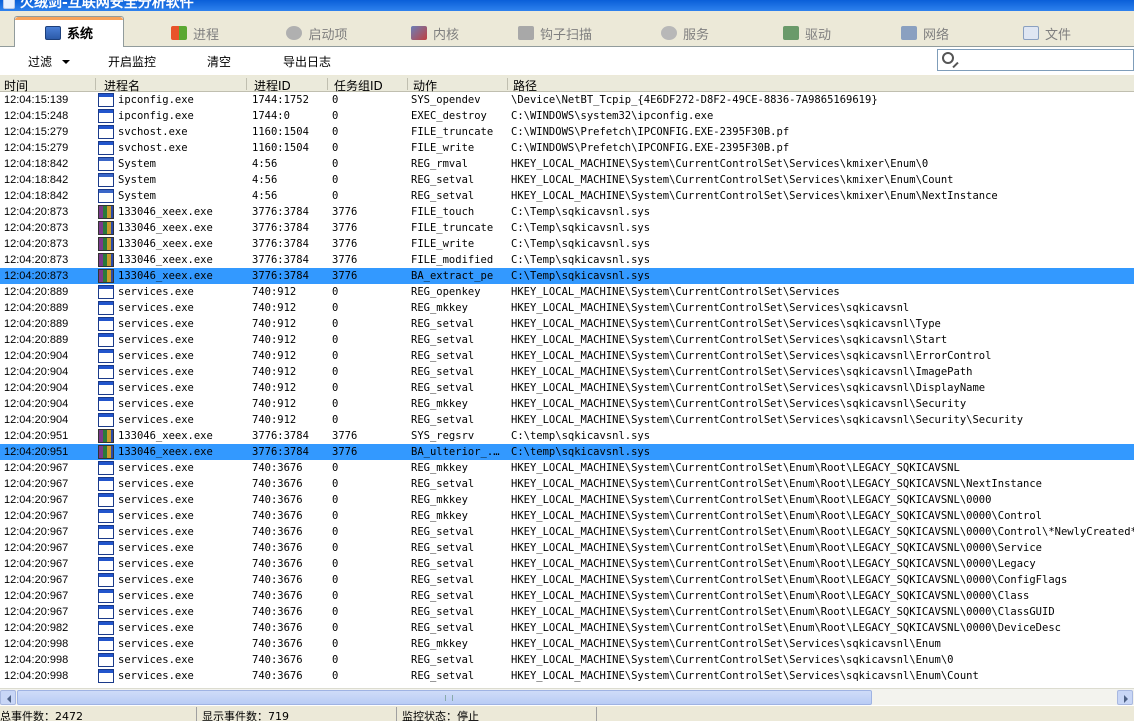  What do you see at coordinates (435, 33) in the screenshot?
I see `tab-kernel: 内核` at bounding box center [435, 33].